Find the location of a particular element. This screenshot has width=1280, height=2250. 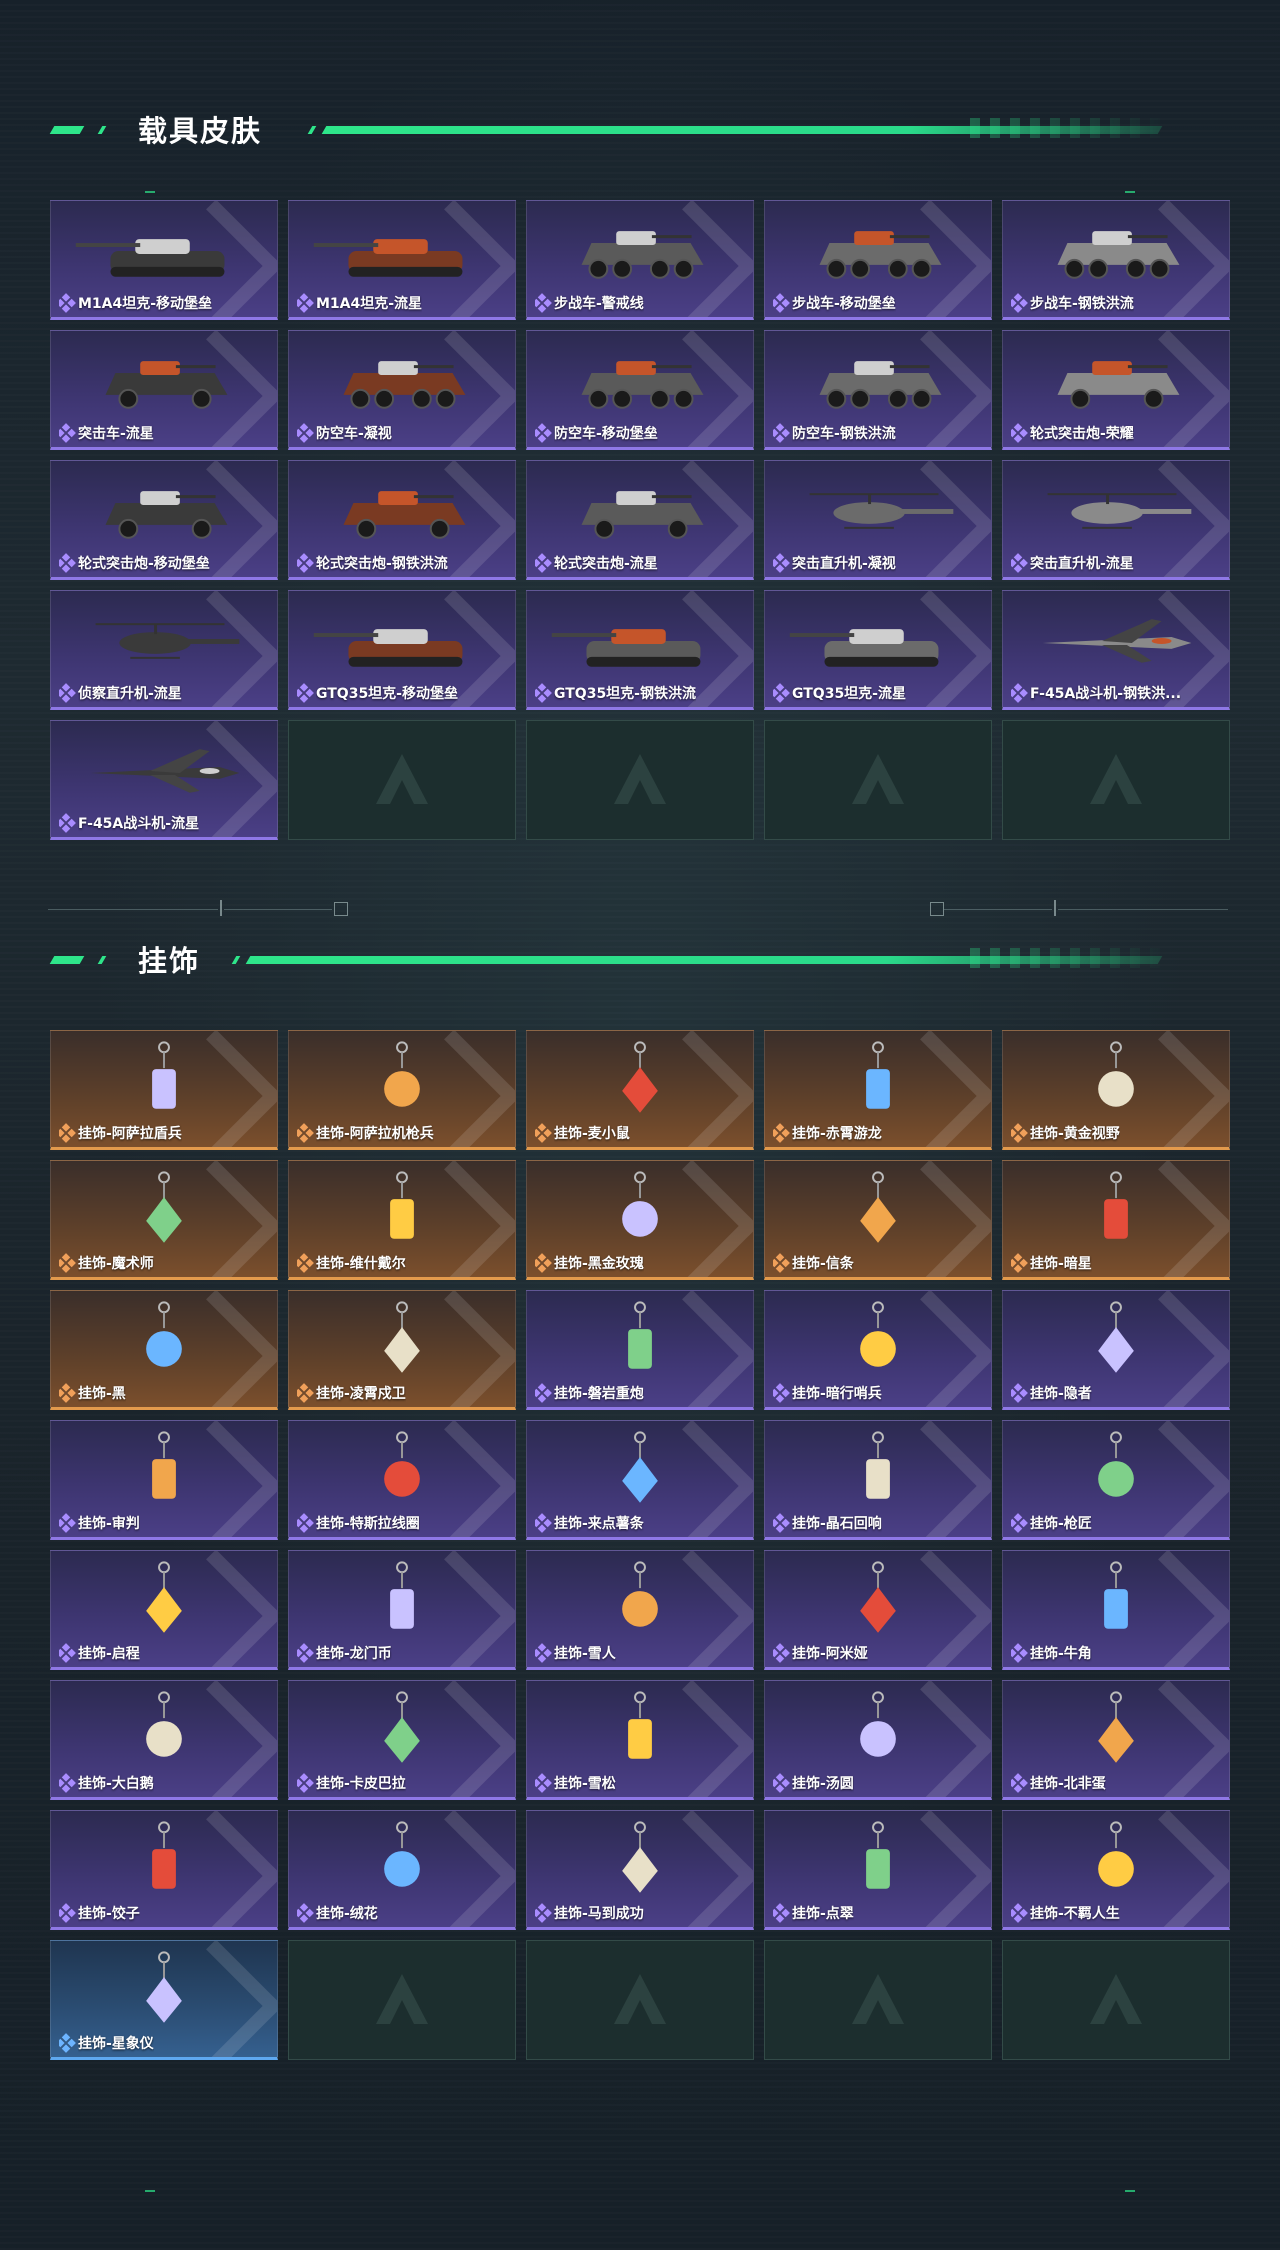

vehicle-skin-card: 防空车-钢铁洪流 is located at coordinates (878, 390).